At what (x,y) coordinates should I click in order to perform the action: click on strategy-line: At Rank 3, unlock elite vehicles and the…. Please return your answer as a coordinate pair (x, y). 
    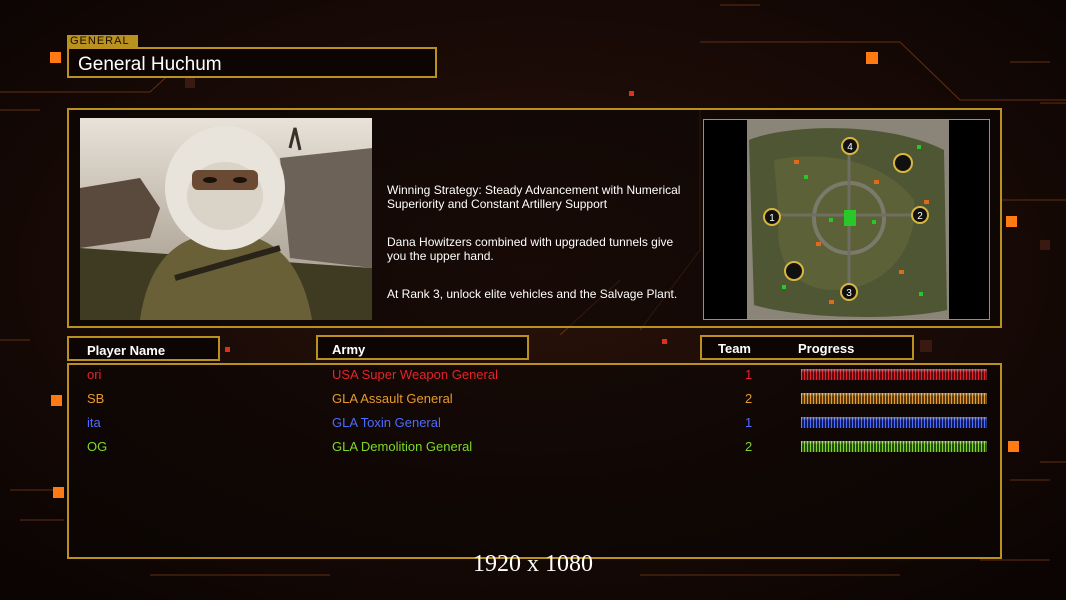
    Looking at the image, I should click on (532, 294).